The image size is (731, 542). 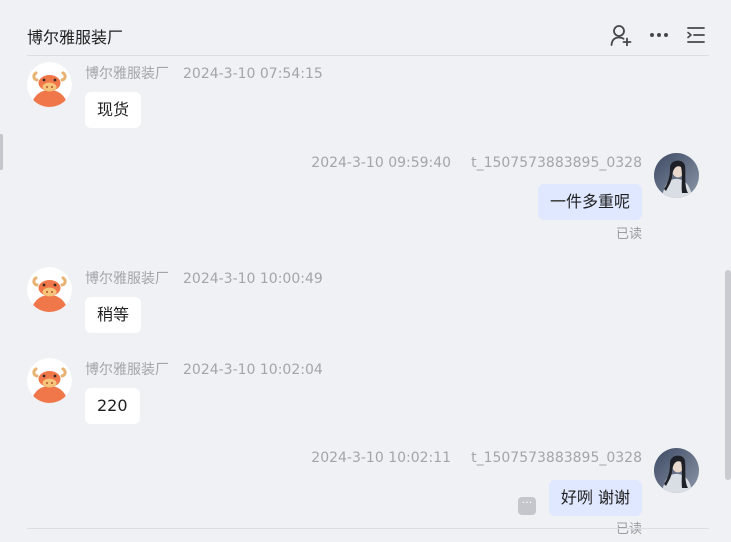 I want to click on message-time: 2024-3-10 07:54:15, so click(x=253, y=74).